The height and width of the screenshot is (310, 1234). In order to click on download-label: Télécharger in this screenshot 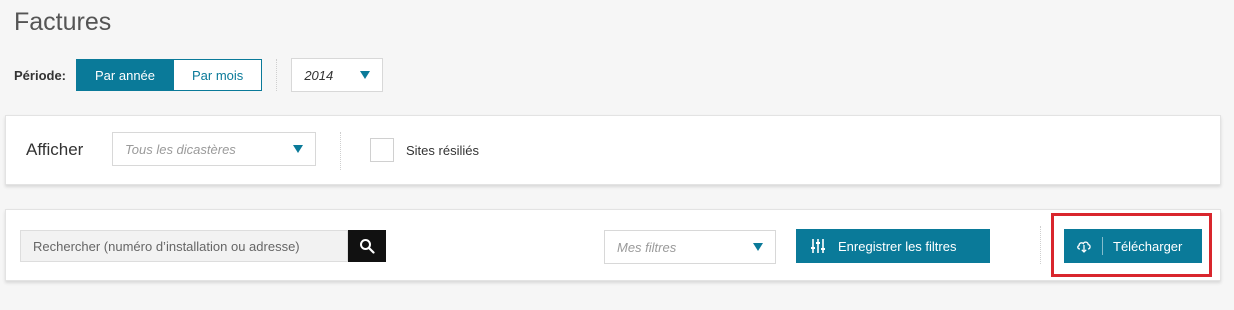, I will do `click(1148, 246)`.